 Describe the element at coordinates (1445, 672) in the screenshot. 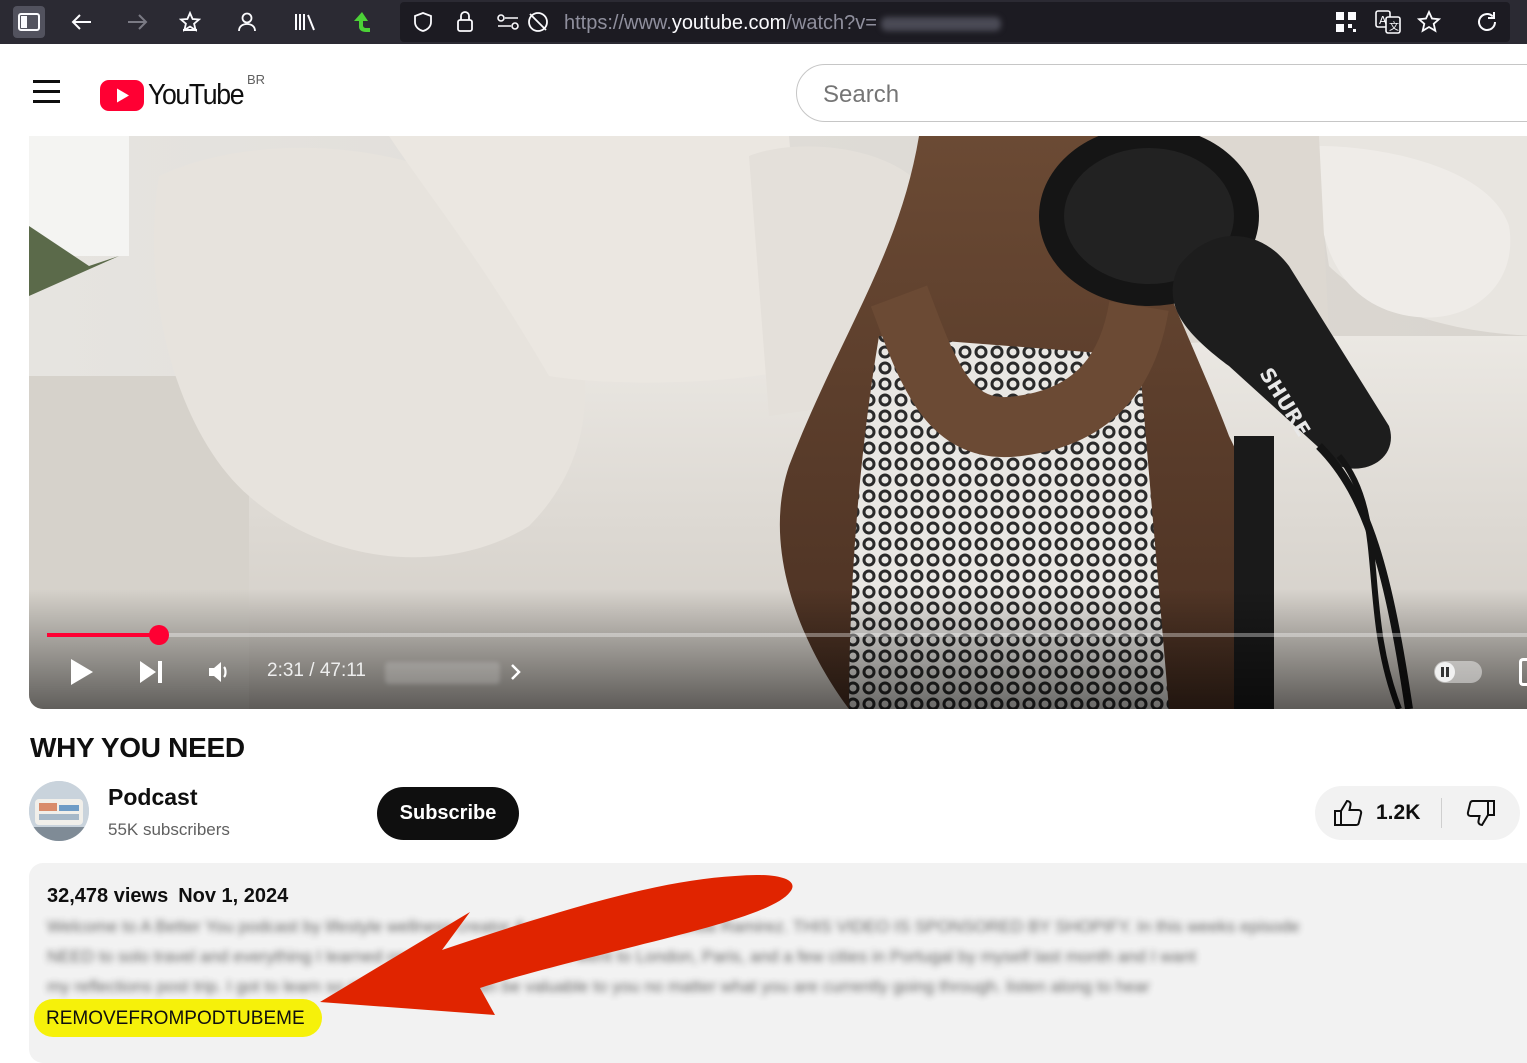

I see `pause-icon` at that location.